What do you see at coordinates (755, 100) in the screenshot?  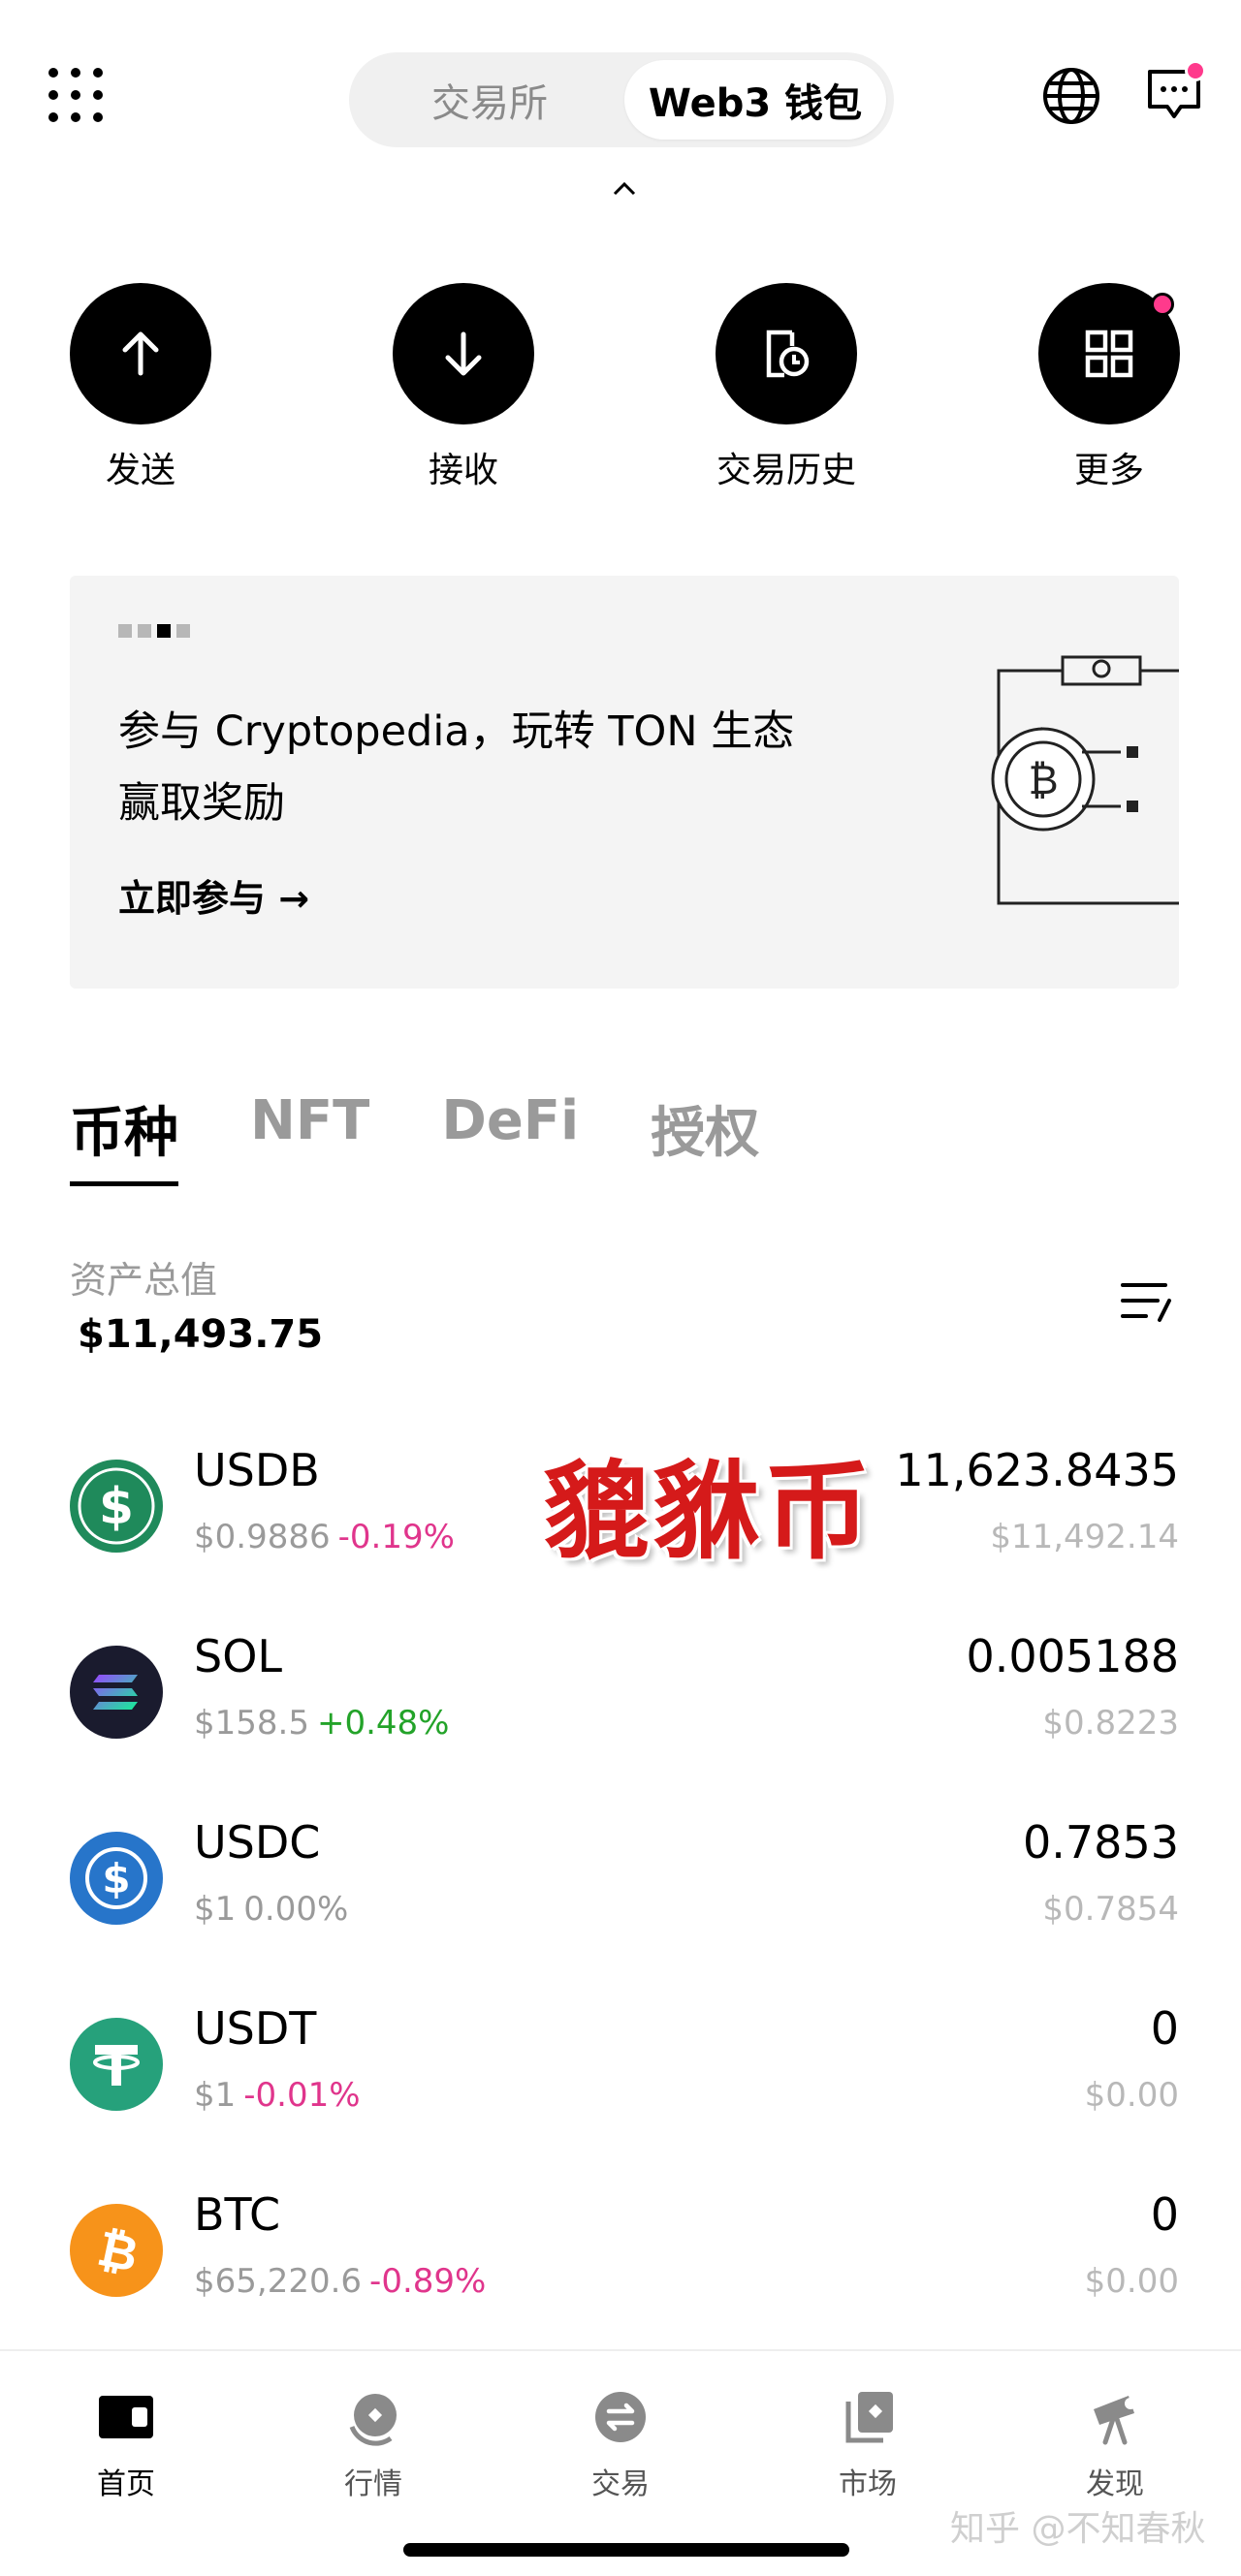 I see `tab-web3-wallet: Web3 钱包` at bounding box center [755, 100].